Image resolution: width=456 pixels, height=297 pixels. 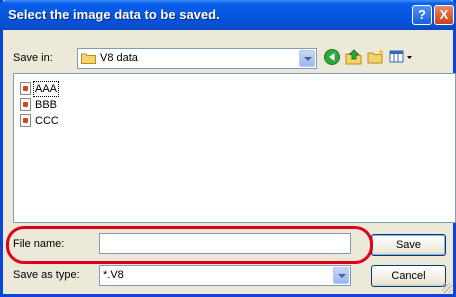 I want to click on close-button: X, so click(x=444, y=15).